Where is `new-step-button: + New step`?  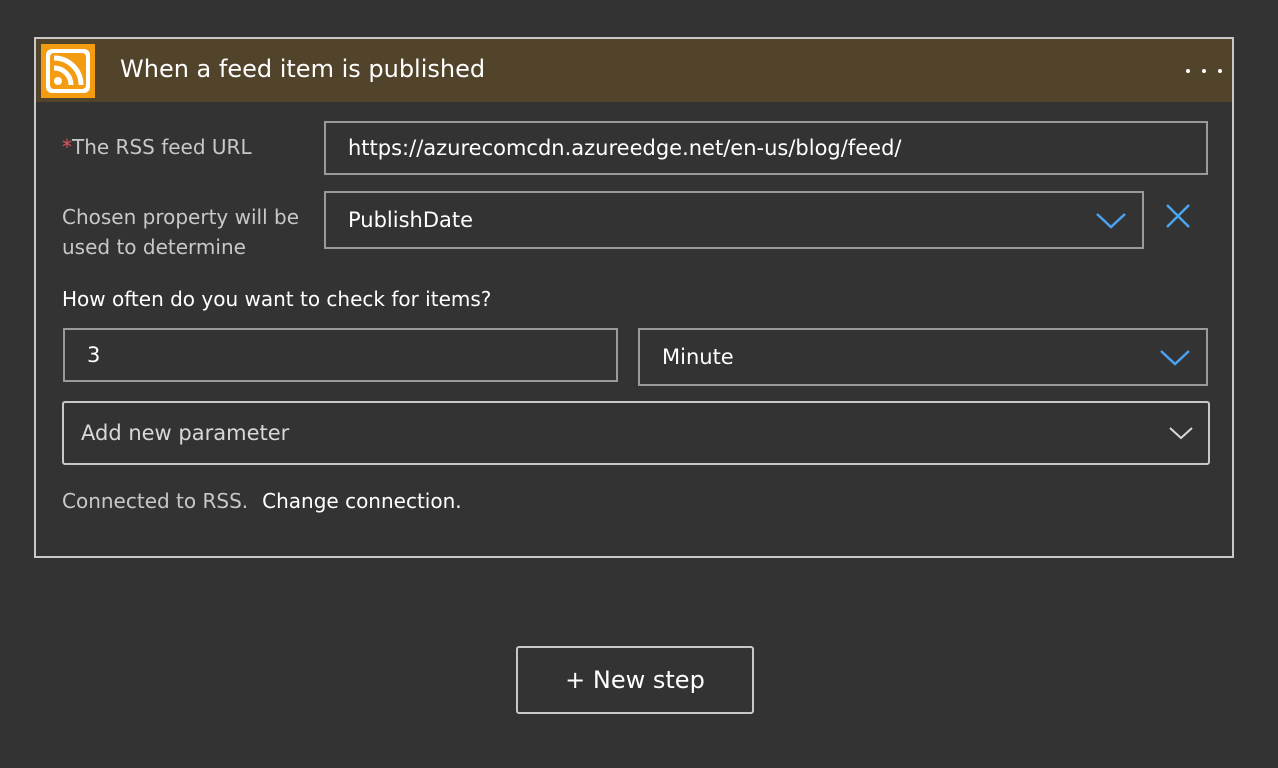 new-step-button: + New step is located at coordinates (635, 680).